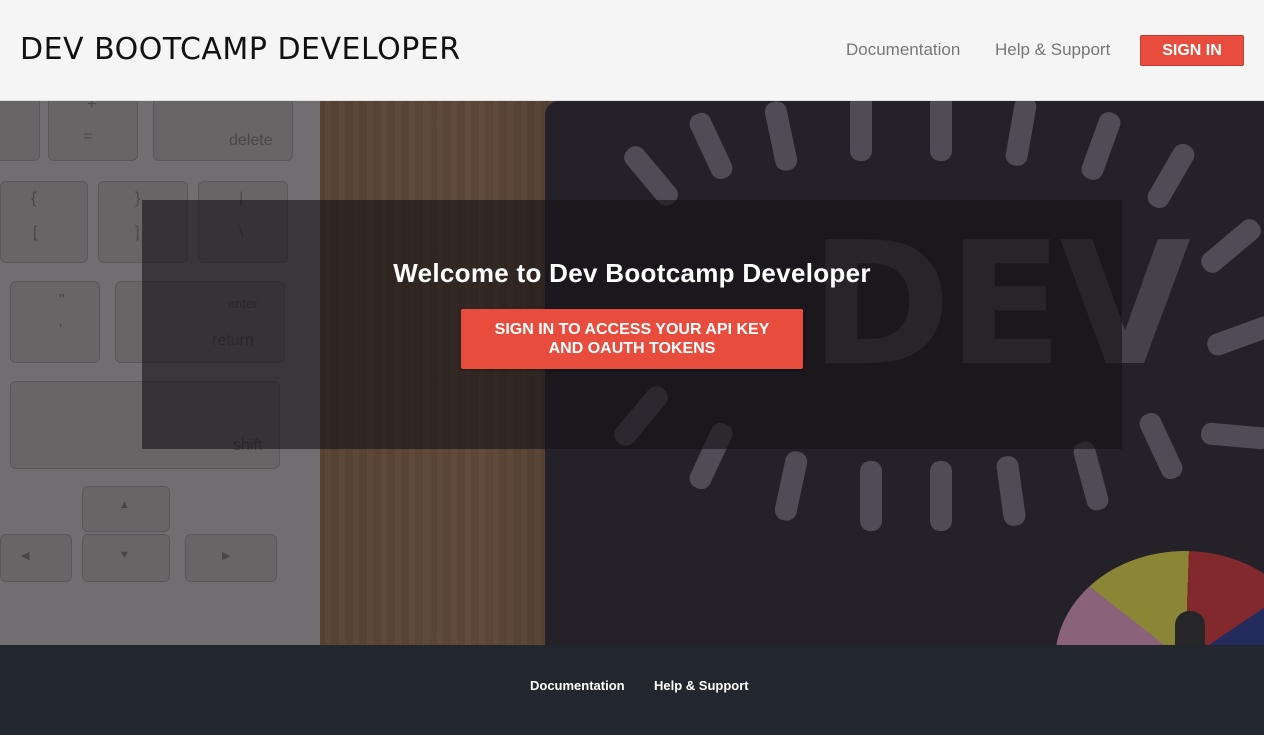  Describe the element at coordinates (632, 329) in the screenshot. I see `cta-label-line1: SIGN IN TO ACCESS YOUR API KEY` at that location.